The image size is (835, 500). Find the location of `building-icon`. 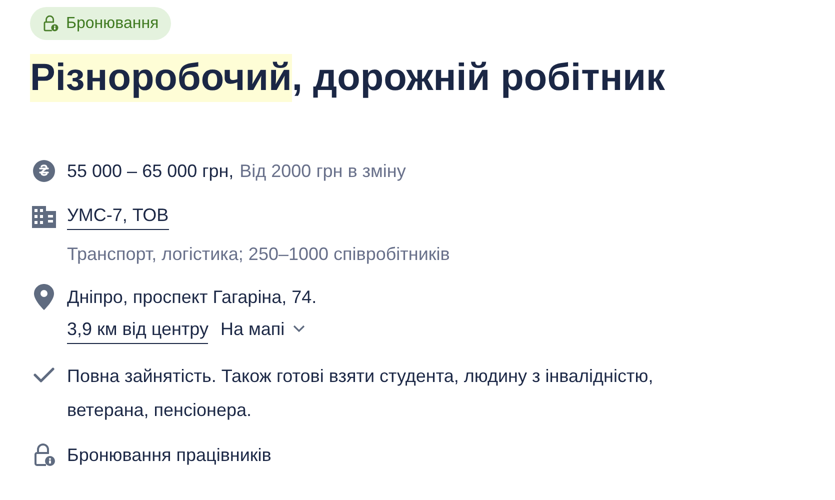

building-icon is located at coordinates (44, 217).